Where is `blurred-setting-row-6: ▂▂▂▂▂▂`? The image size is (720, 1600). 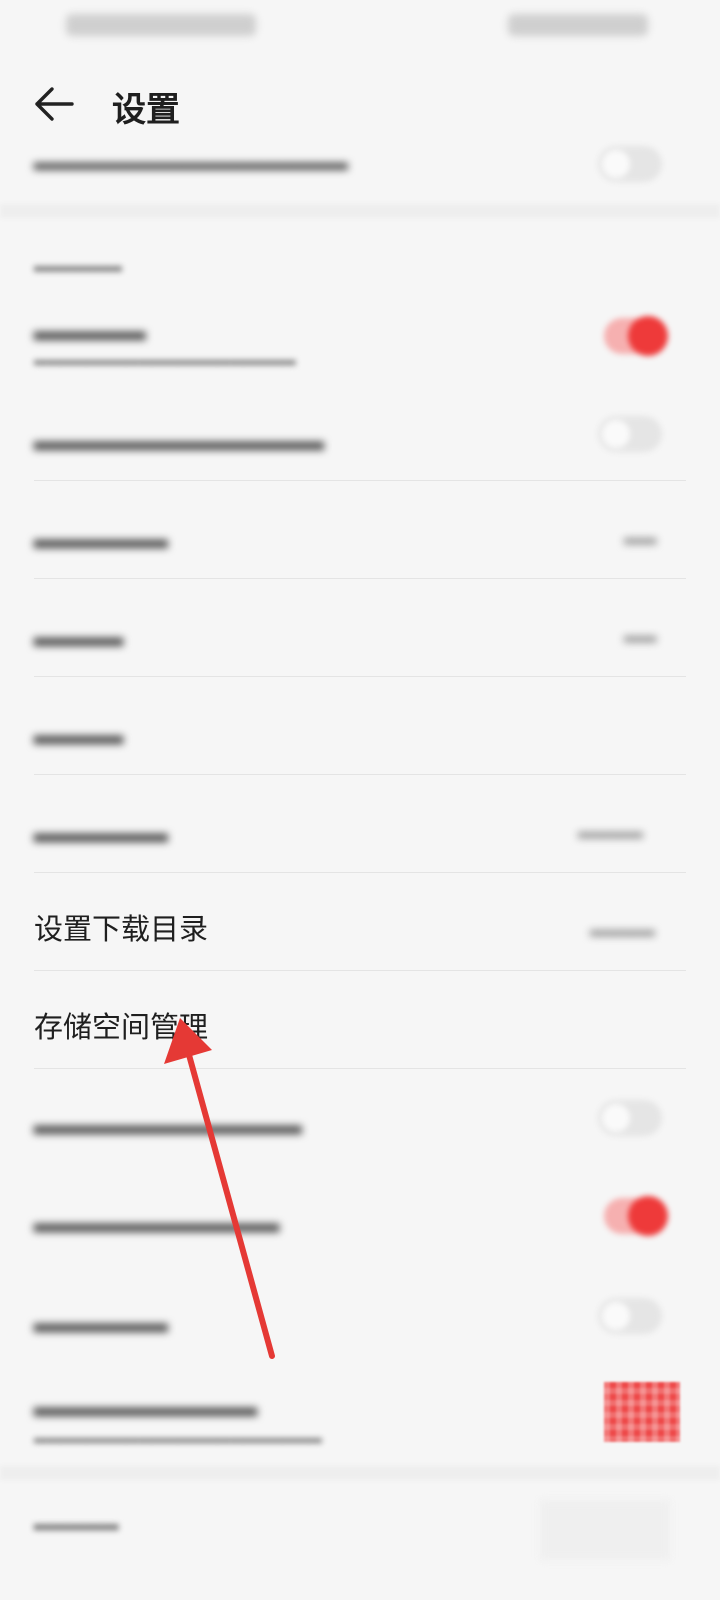 blurred-setting-row-6: ▂▂▂▂▂▂ is located at coordinates (101, 825).